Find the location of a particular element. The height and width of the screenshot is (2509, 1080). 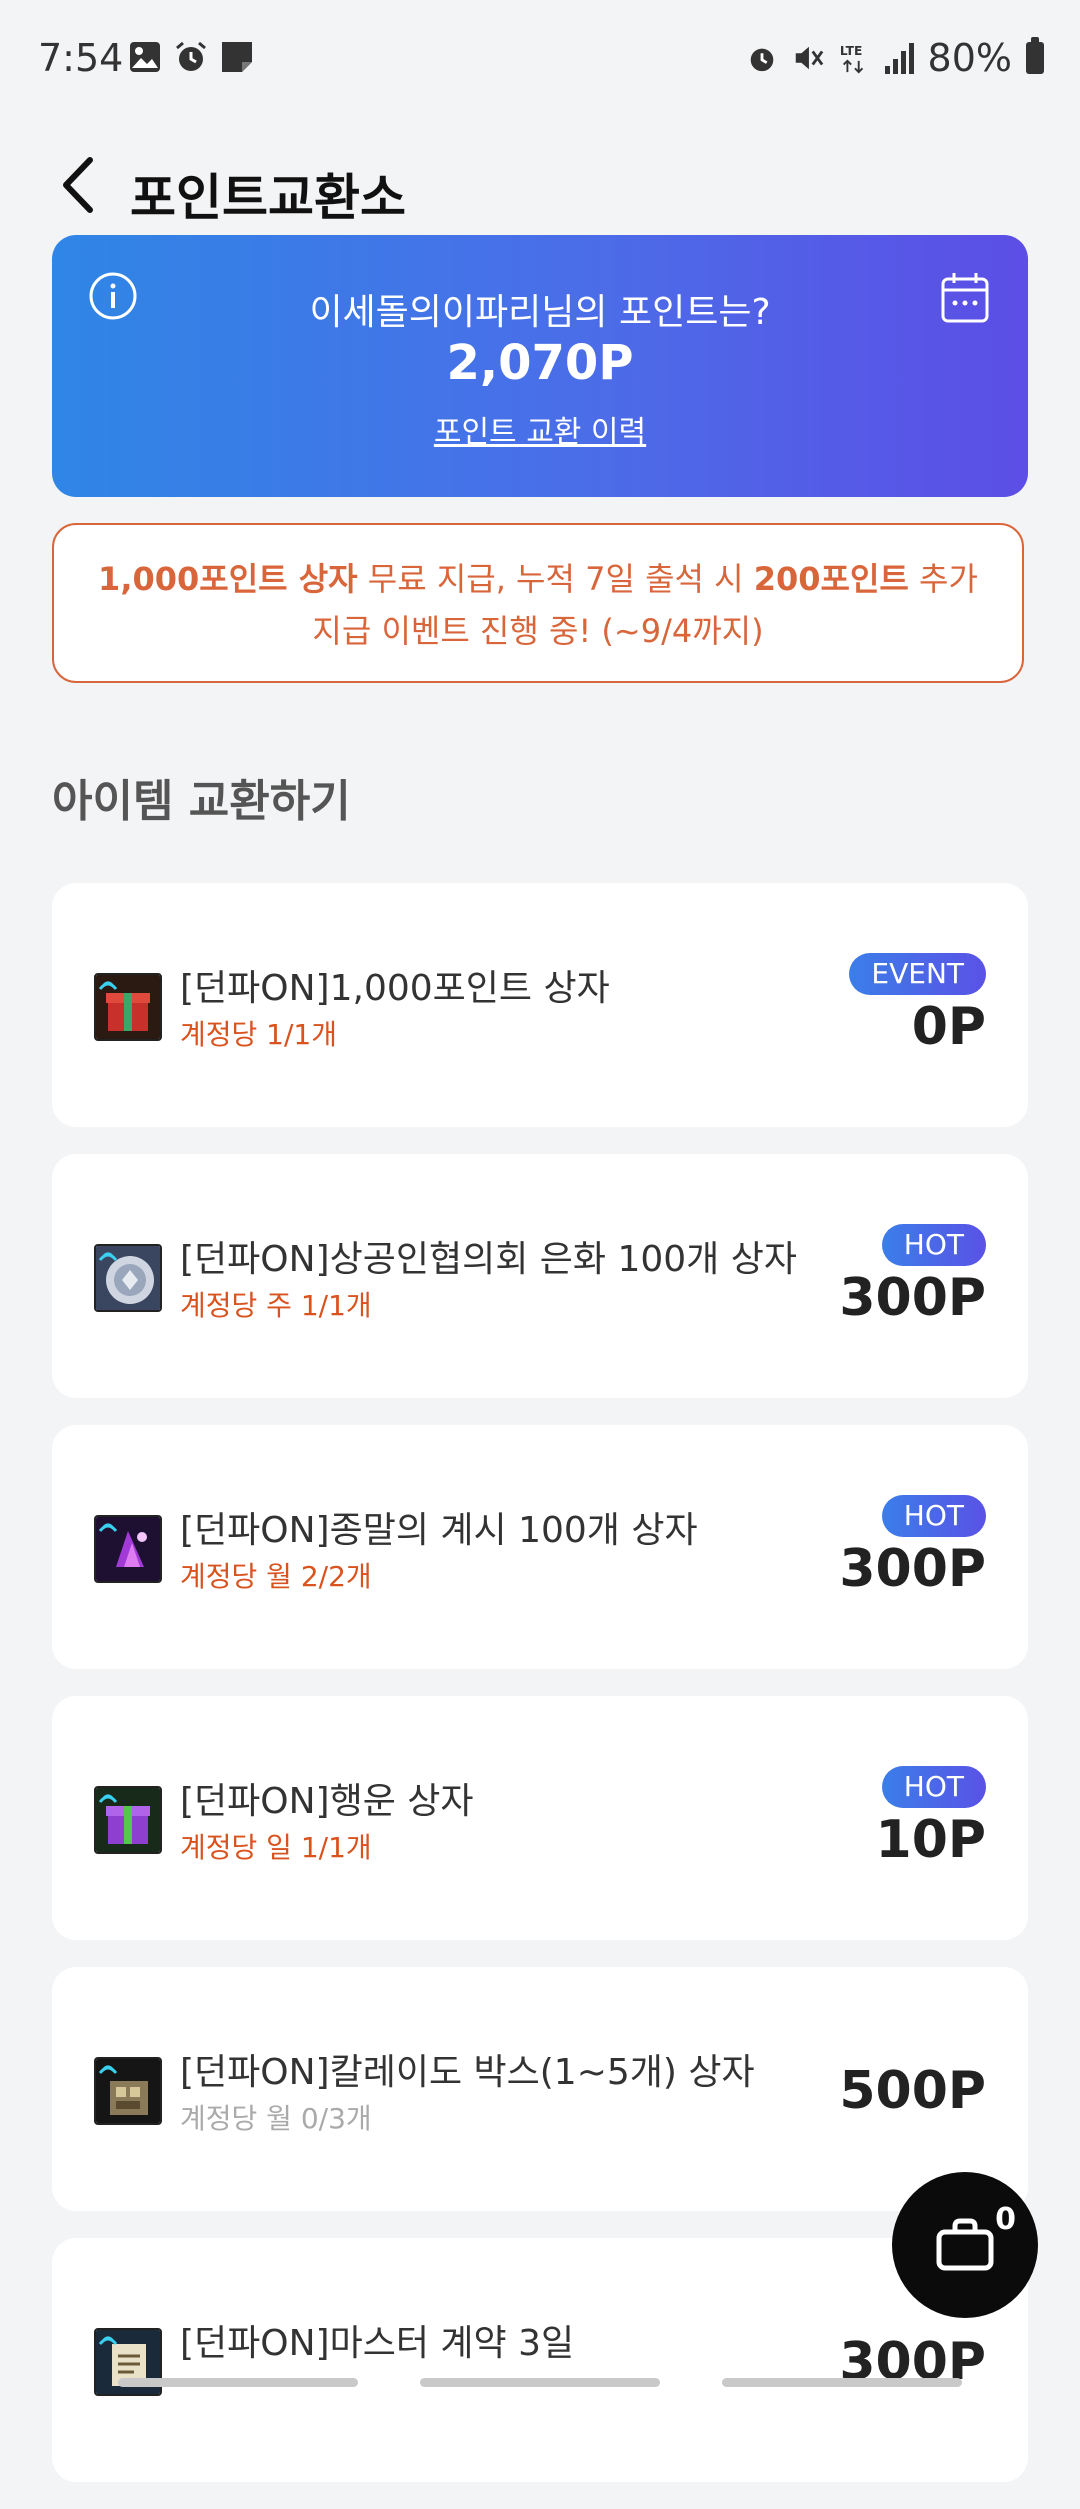

item-name: [던파ON]마스터 계약 3일 is located at coordinates (377, 2343).